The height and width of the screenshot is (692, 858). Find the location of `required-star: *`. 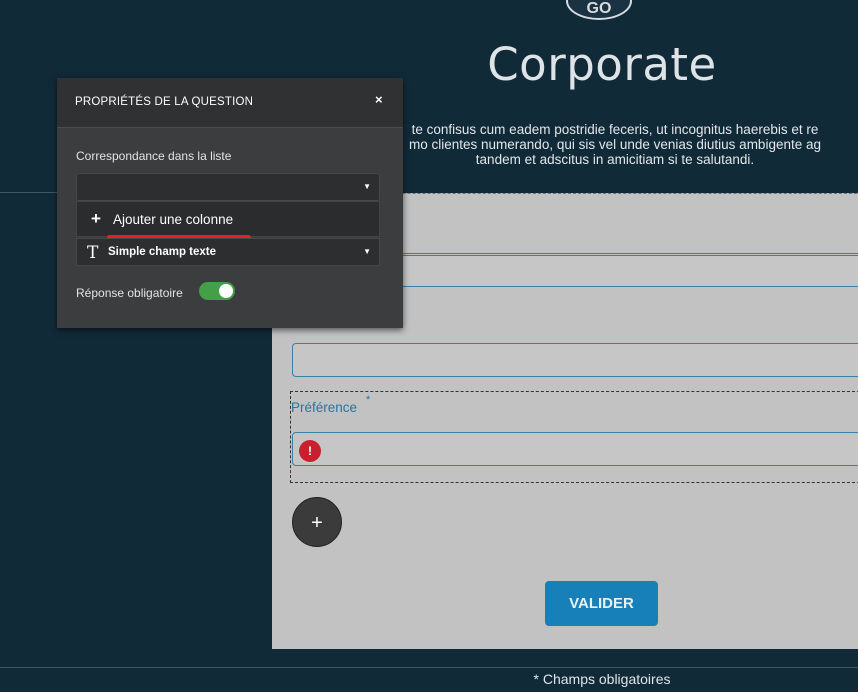

required-star: * is located at coordinates (368, 400).